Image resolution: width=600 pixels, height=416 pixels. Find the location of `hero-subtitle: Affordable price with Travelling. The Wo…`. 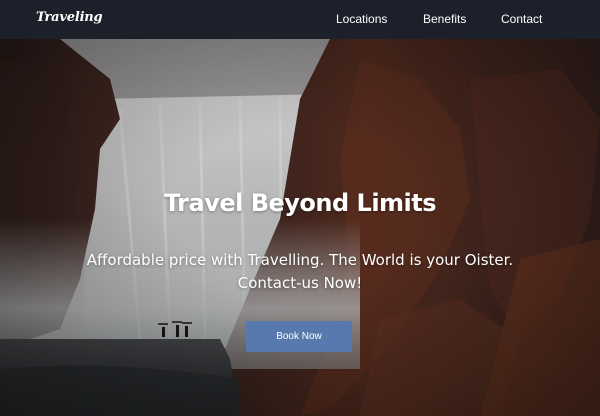

hero-subtitle: Affordable price with Travelling. The Wo… is located at coordinates (300, 271).